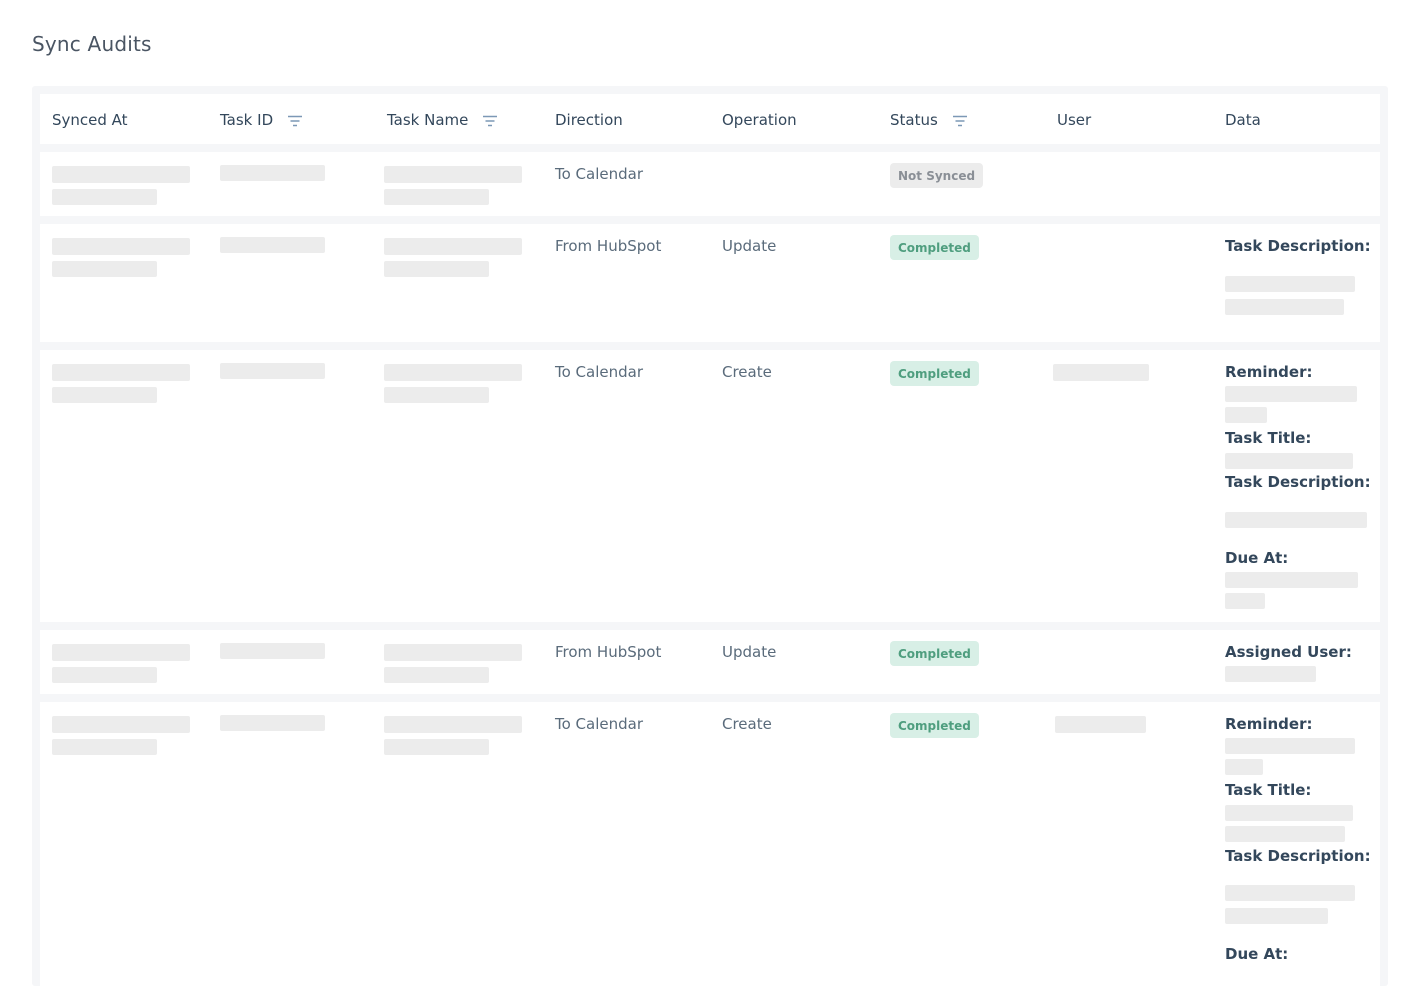 The height and width of the screenshot is (1002, 1414). I want to click on status-badge: Not Synced, so click(937, 175).